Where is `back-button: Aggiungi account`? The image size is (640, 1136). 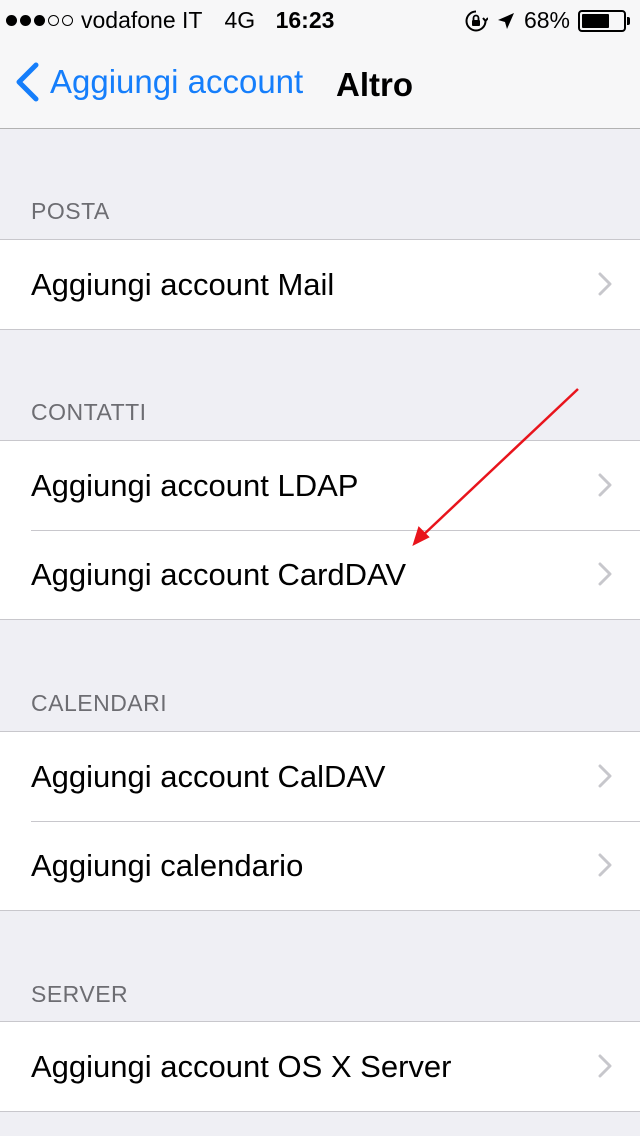 back-button: Aggiungi account is located at coordinates (158, 82).